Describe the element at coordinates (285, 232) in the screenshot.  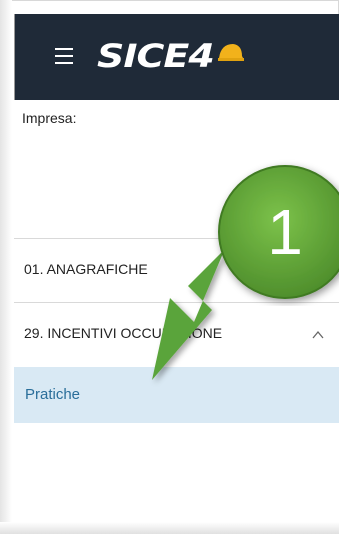
I see `callout-number: 1` at that location.